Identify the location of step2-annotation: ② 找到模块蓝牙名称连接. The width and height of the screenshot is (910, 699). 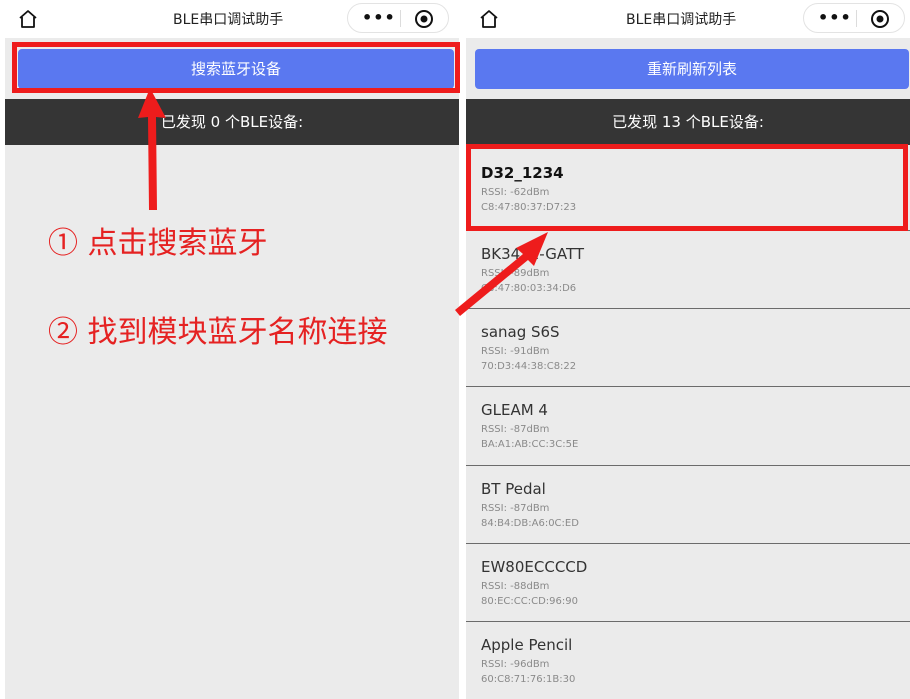
(218, 332).